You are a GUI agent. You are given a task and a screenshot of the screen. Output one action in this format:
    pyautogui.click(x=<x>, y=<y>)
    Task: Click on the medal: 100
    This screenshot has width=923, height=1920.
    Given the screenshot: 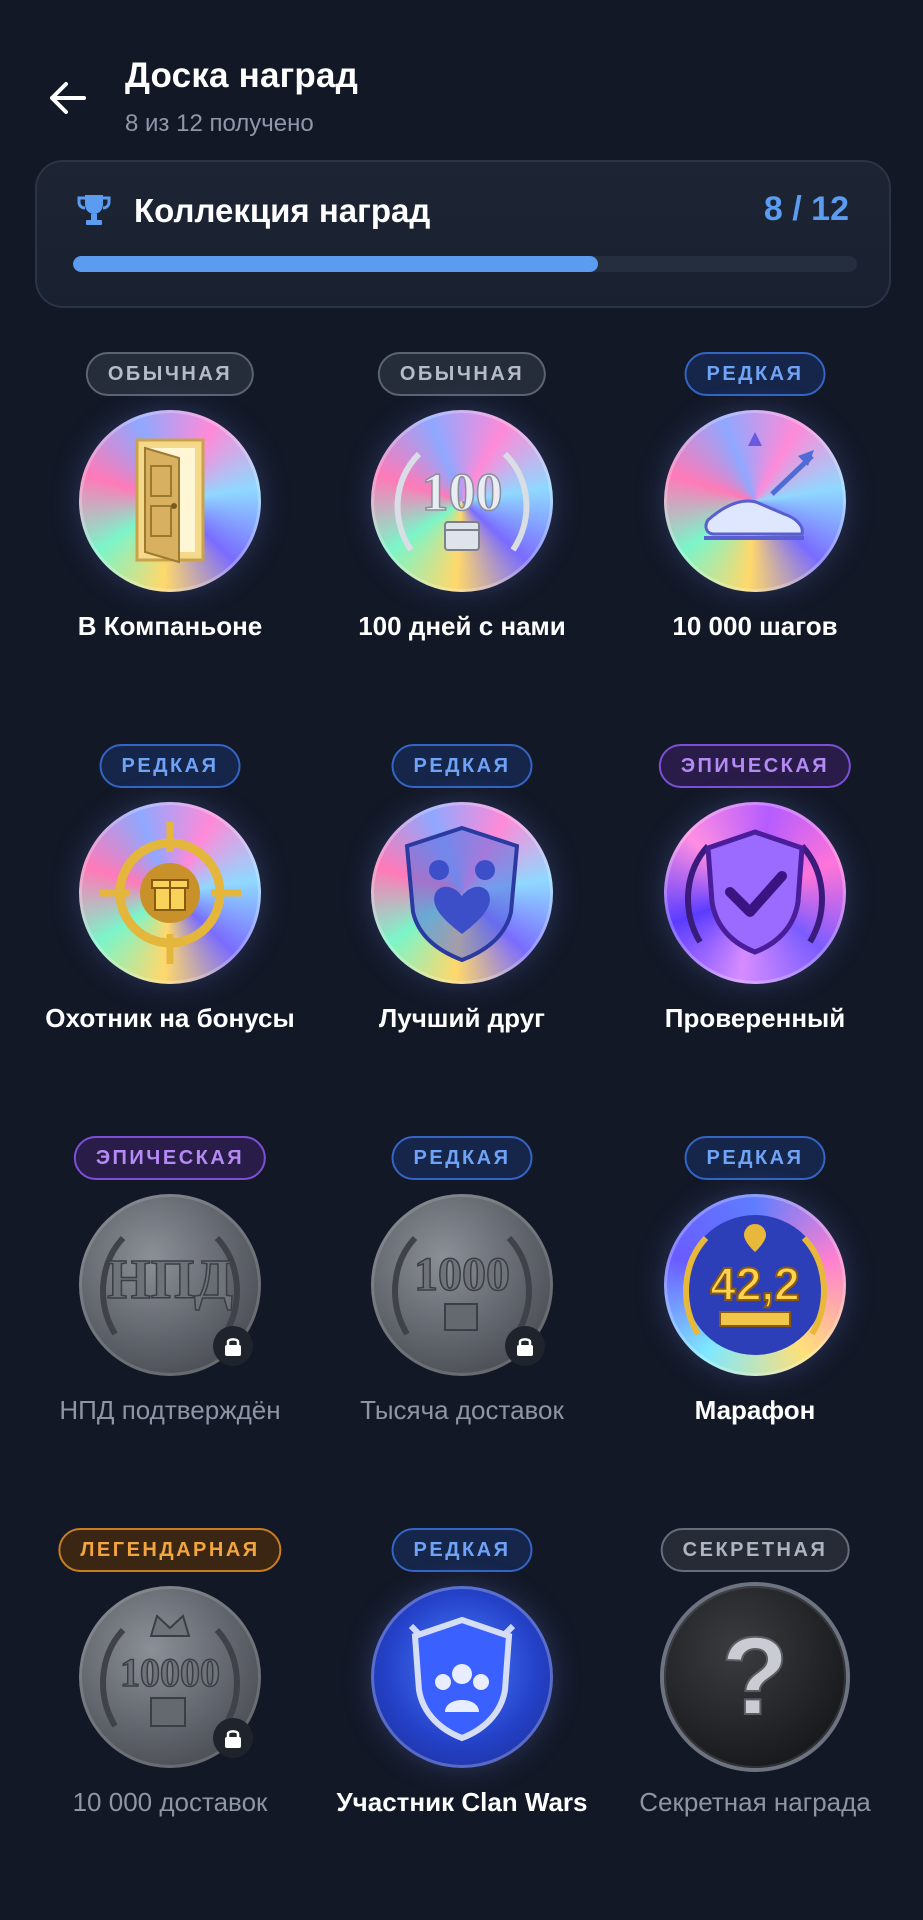 What is the action you would take?
    pyautogui.click(x=462, y=501)
    